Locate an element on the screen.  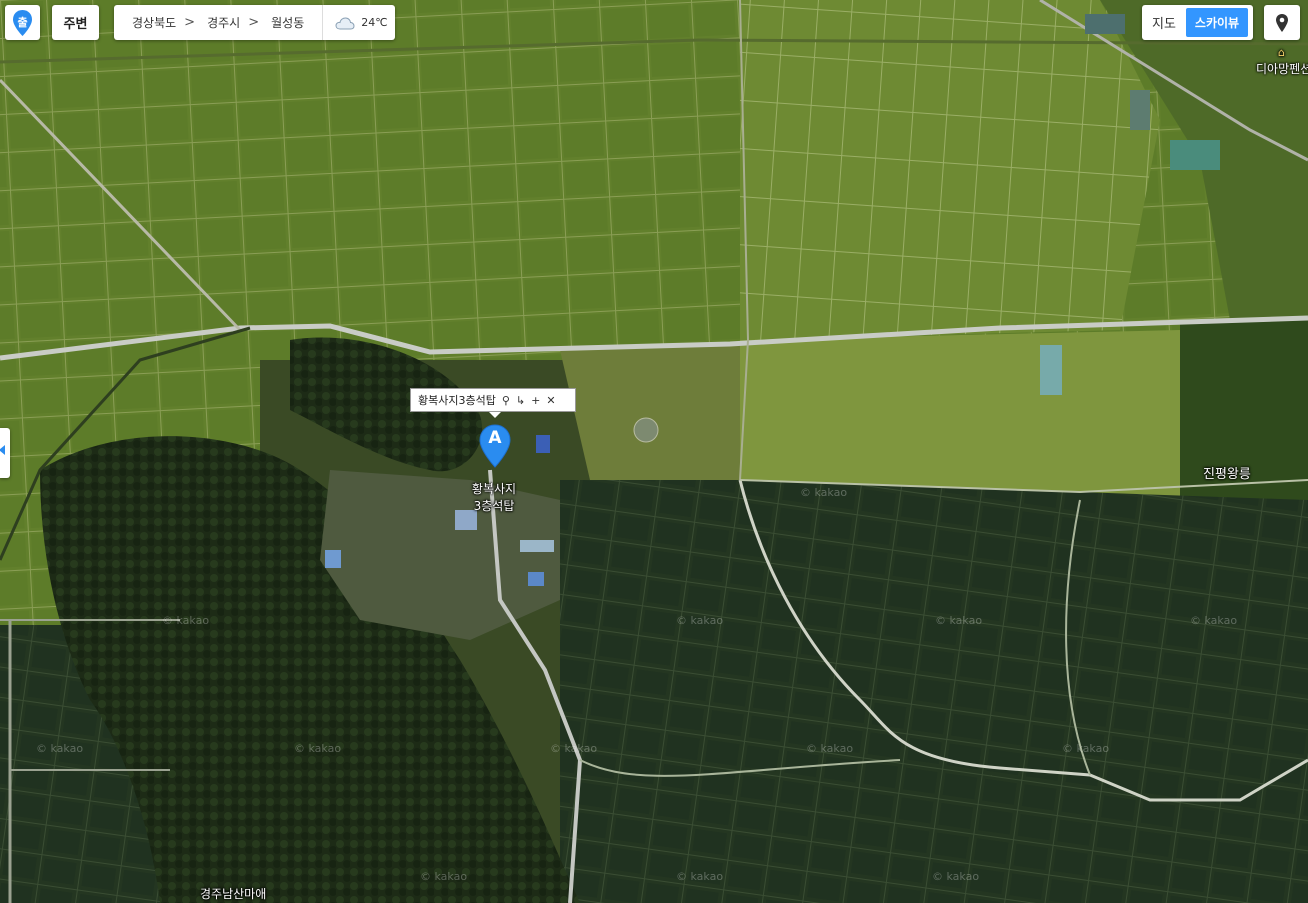
place-label-namsan: 경주남산마애 is located at coordinates (233, 893).